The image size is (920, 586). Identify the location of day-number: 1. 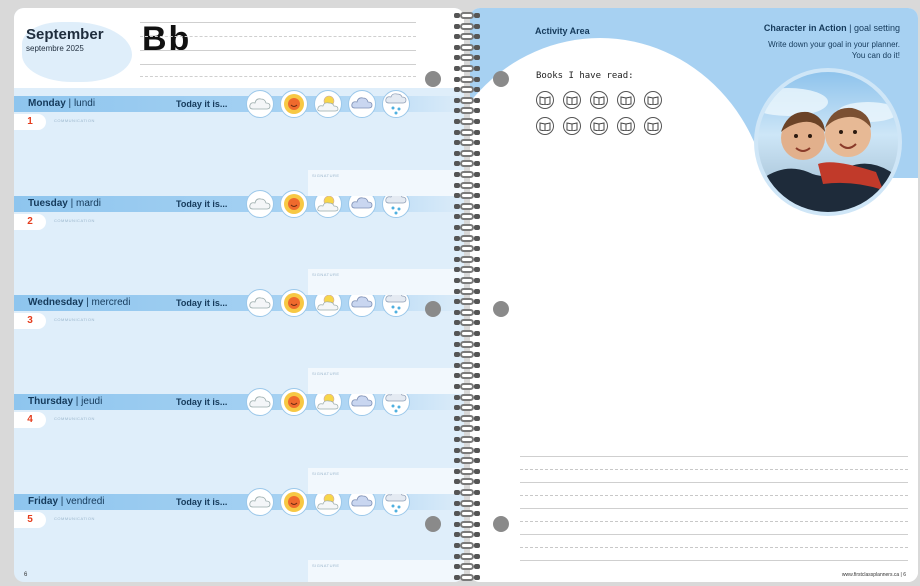
(30, 122).